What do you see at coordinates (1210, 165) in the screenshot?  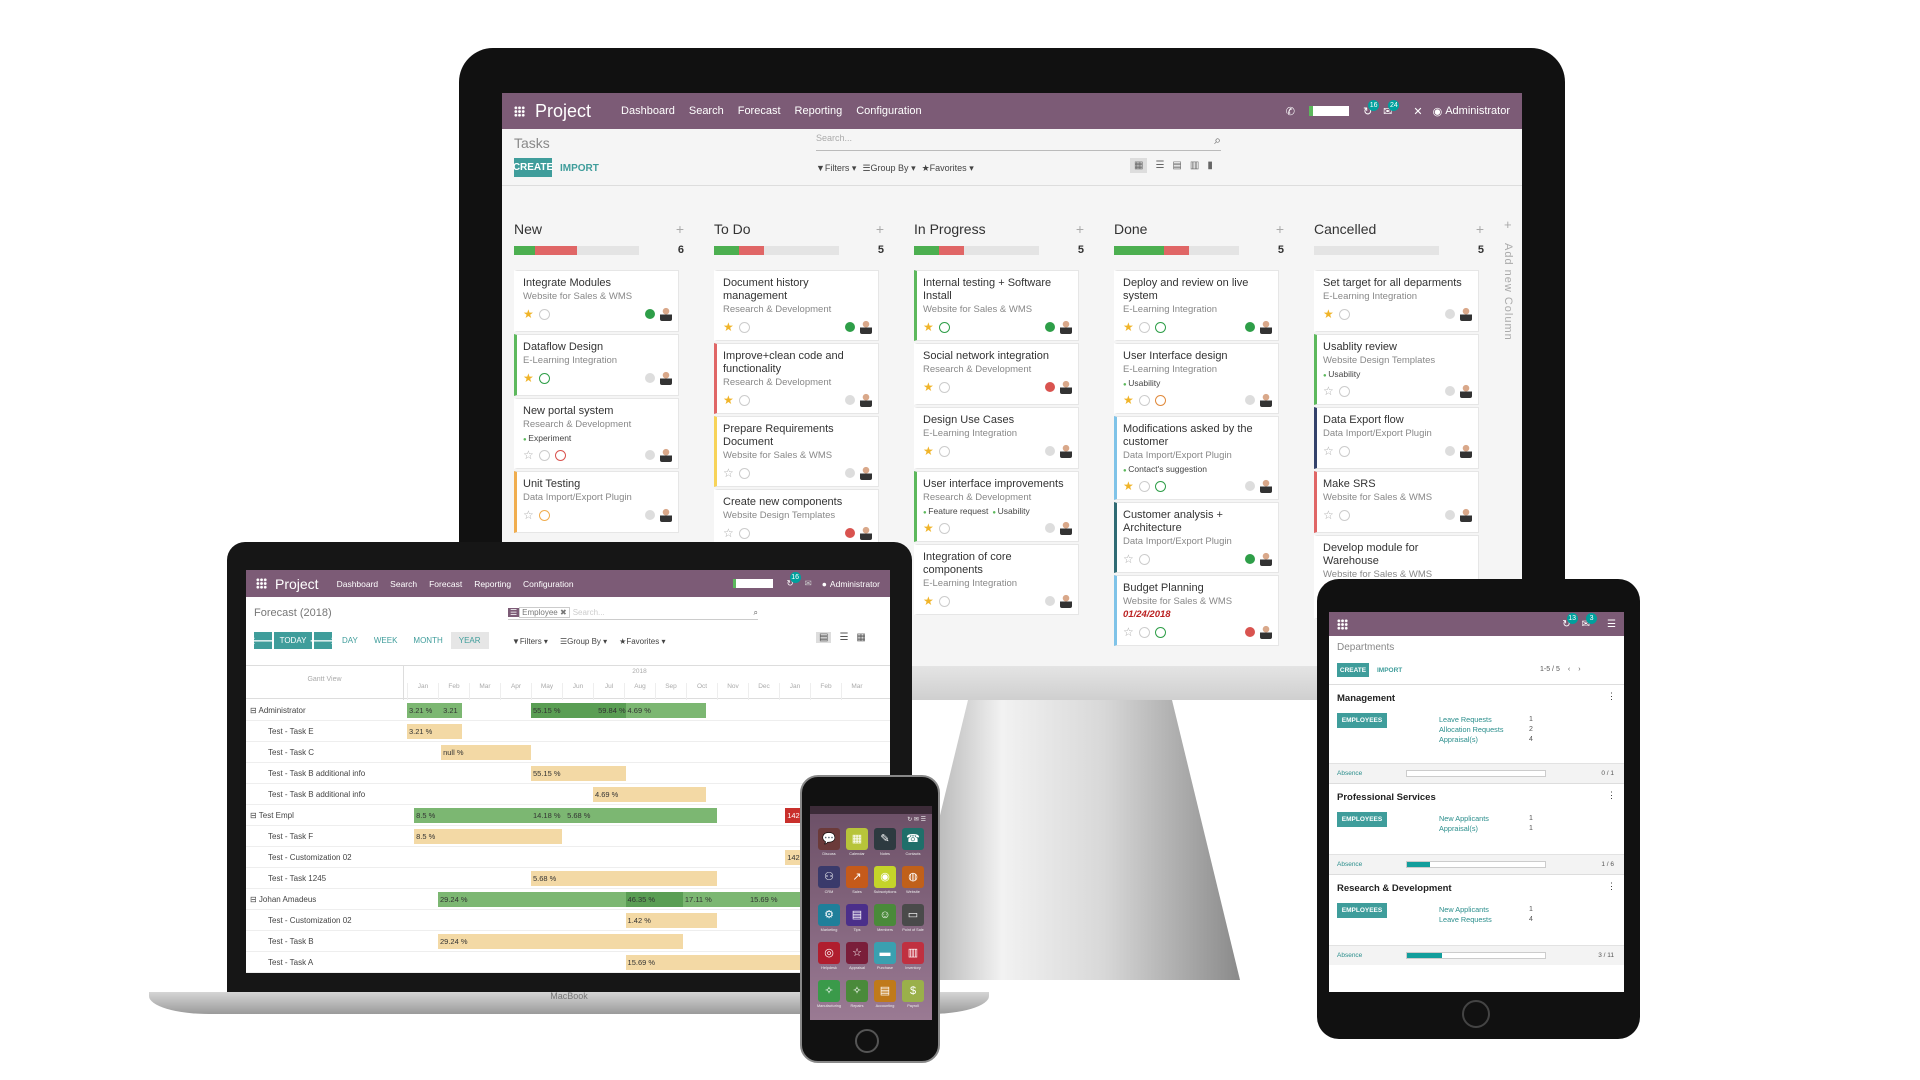 I see `graph-view-icon: ▮` at bounding box center [1210, 165].